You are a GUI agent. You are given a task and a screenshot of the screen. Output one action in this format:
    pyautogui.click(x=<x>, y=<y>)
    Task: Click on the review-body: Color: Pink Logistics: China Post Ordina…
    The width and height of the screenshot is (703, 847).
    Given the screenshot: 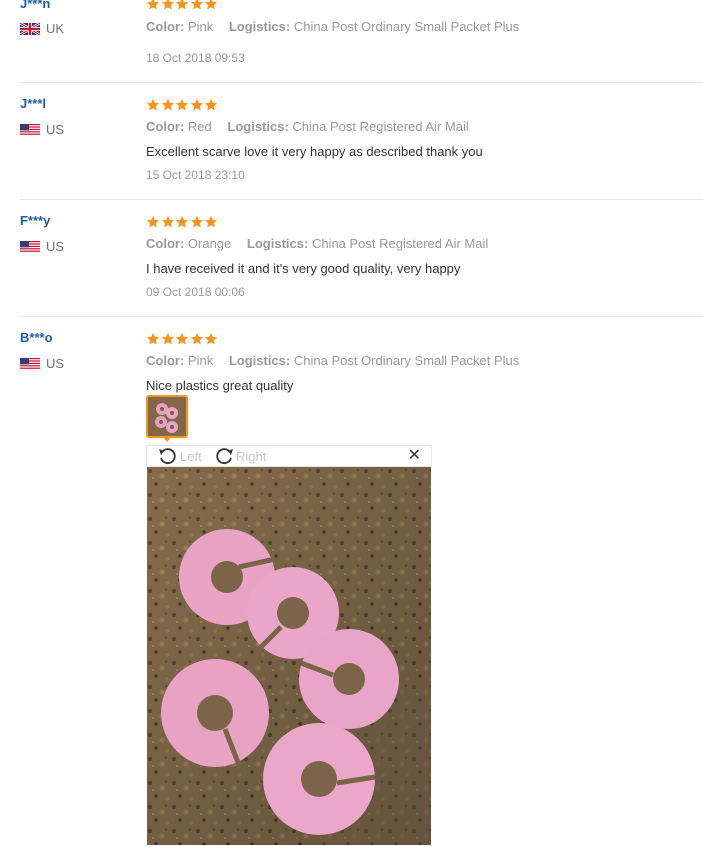 What is the action you would take?
    pyautogui.click(x=332, y=32)
    